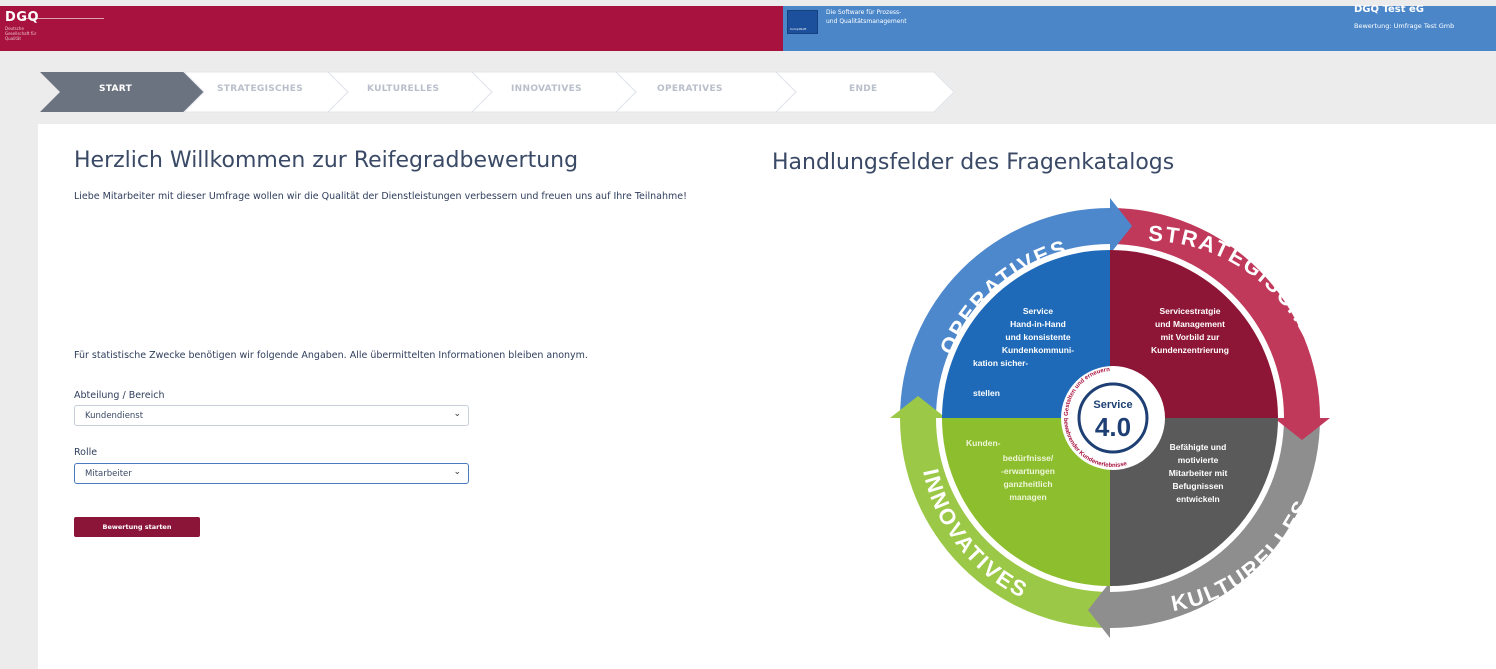 This screenshot has height=669, width=1496. What do you see at coordinates (973, 162) in the screenshot?
I see `diagram-title: Handlungsfelder des Fragenkatalogs` at bounding box center [973, 162].